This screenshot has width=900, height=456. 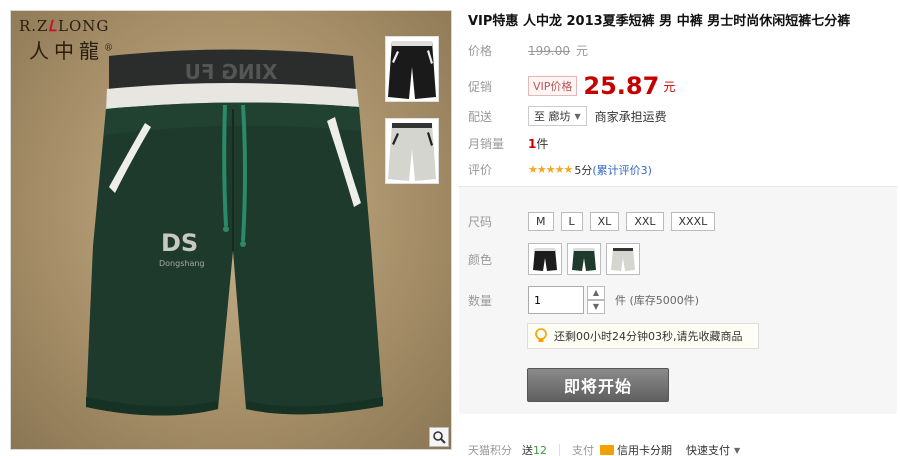 What do you see at coordinates (596, 307) in the screenshot?
I see `quantity-decrease-button: ▼` at bounding box center [596, 307].